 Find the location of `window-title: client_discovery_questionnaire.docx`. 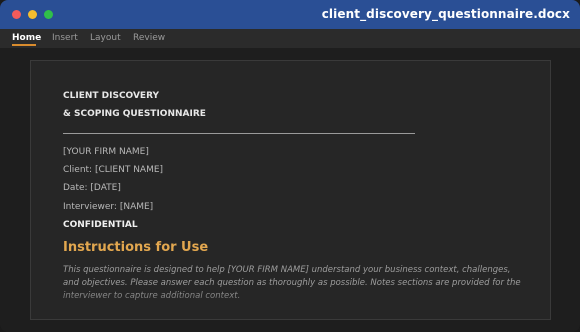

window-title: client_discovery_questionnaire.docx is located at coordinates (445, 14).